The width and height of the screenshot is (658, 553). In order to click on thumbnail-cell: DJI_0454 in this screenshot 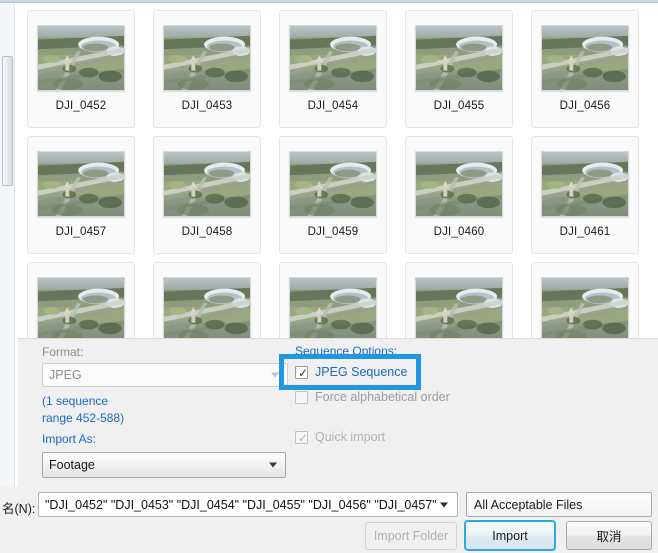, I will do `click(333, 69)`.